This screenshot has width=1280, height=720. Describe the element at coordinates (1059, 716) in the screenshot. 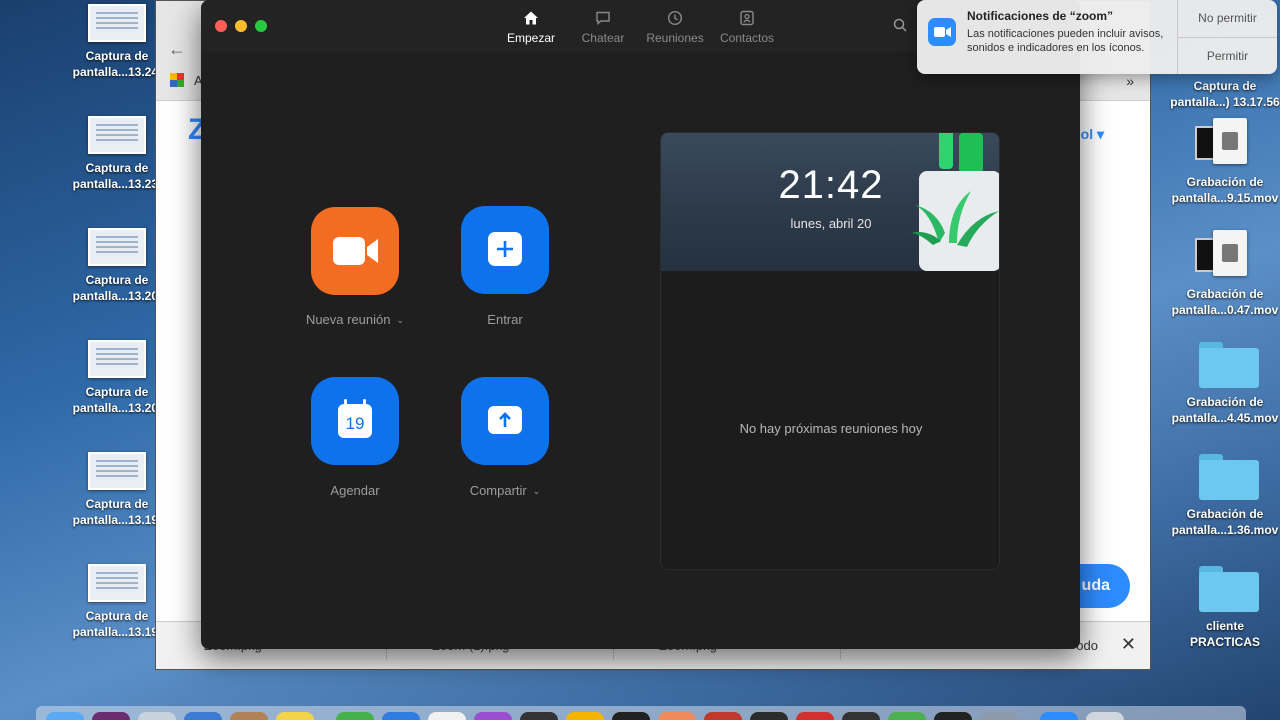

I see `zoom-dock-icon` at that location.